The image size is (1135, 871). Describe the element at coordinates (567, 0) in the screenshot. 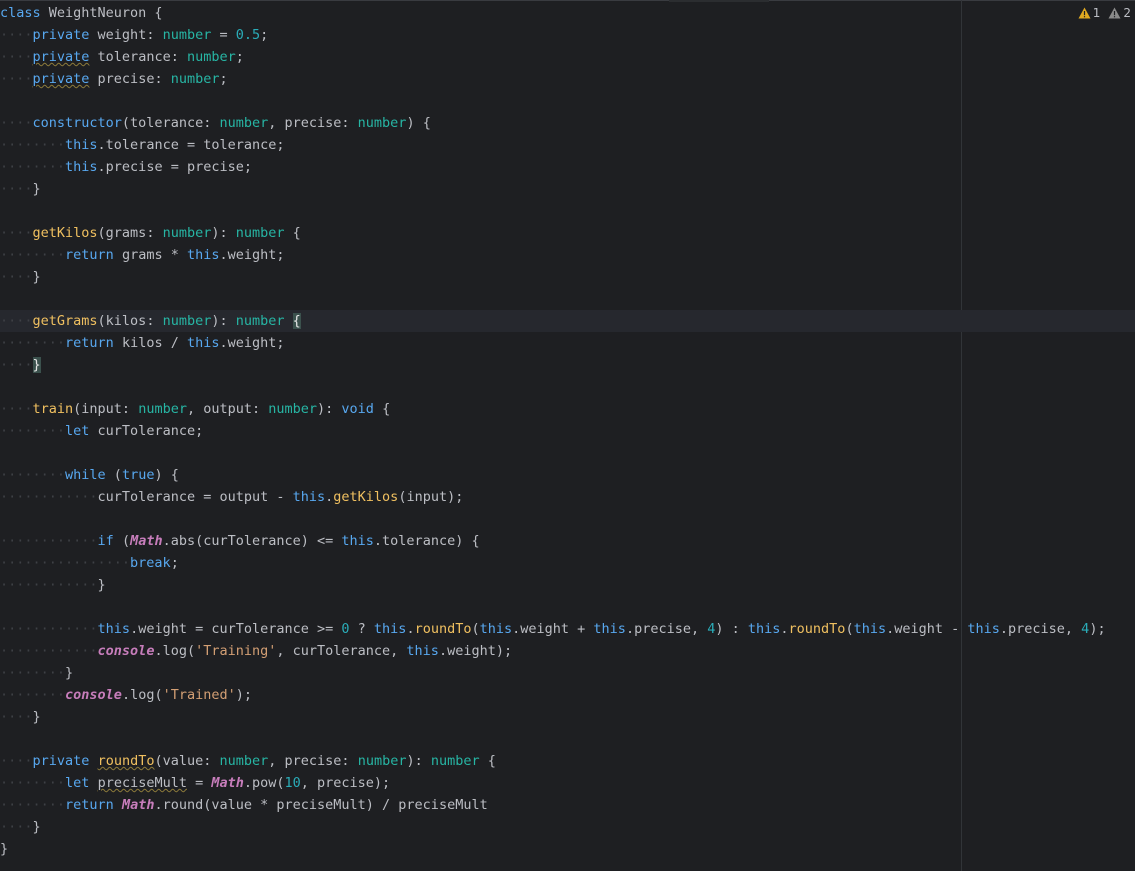

I see `editor-top-border` at that location.